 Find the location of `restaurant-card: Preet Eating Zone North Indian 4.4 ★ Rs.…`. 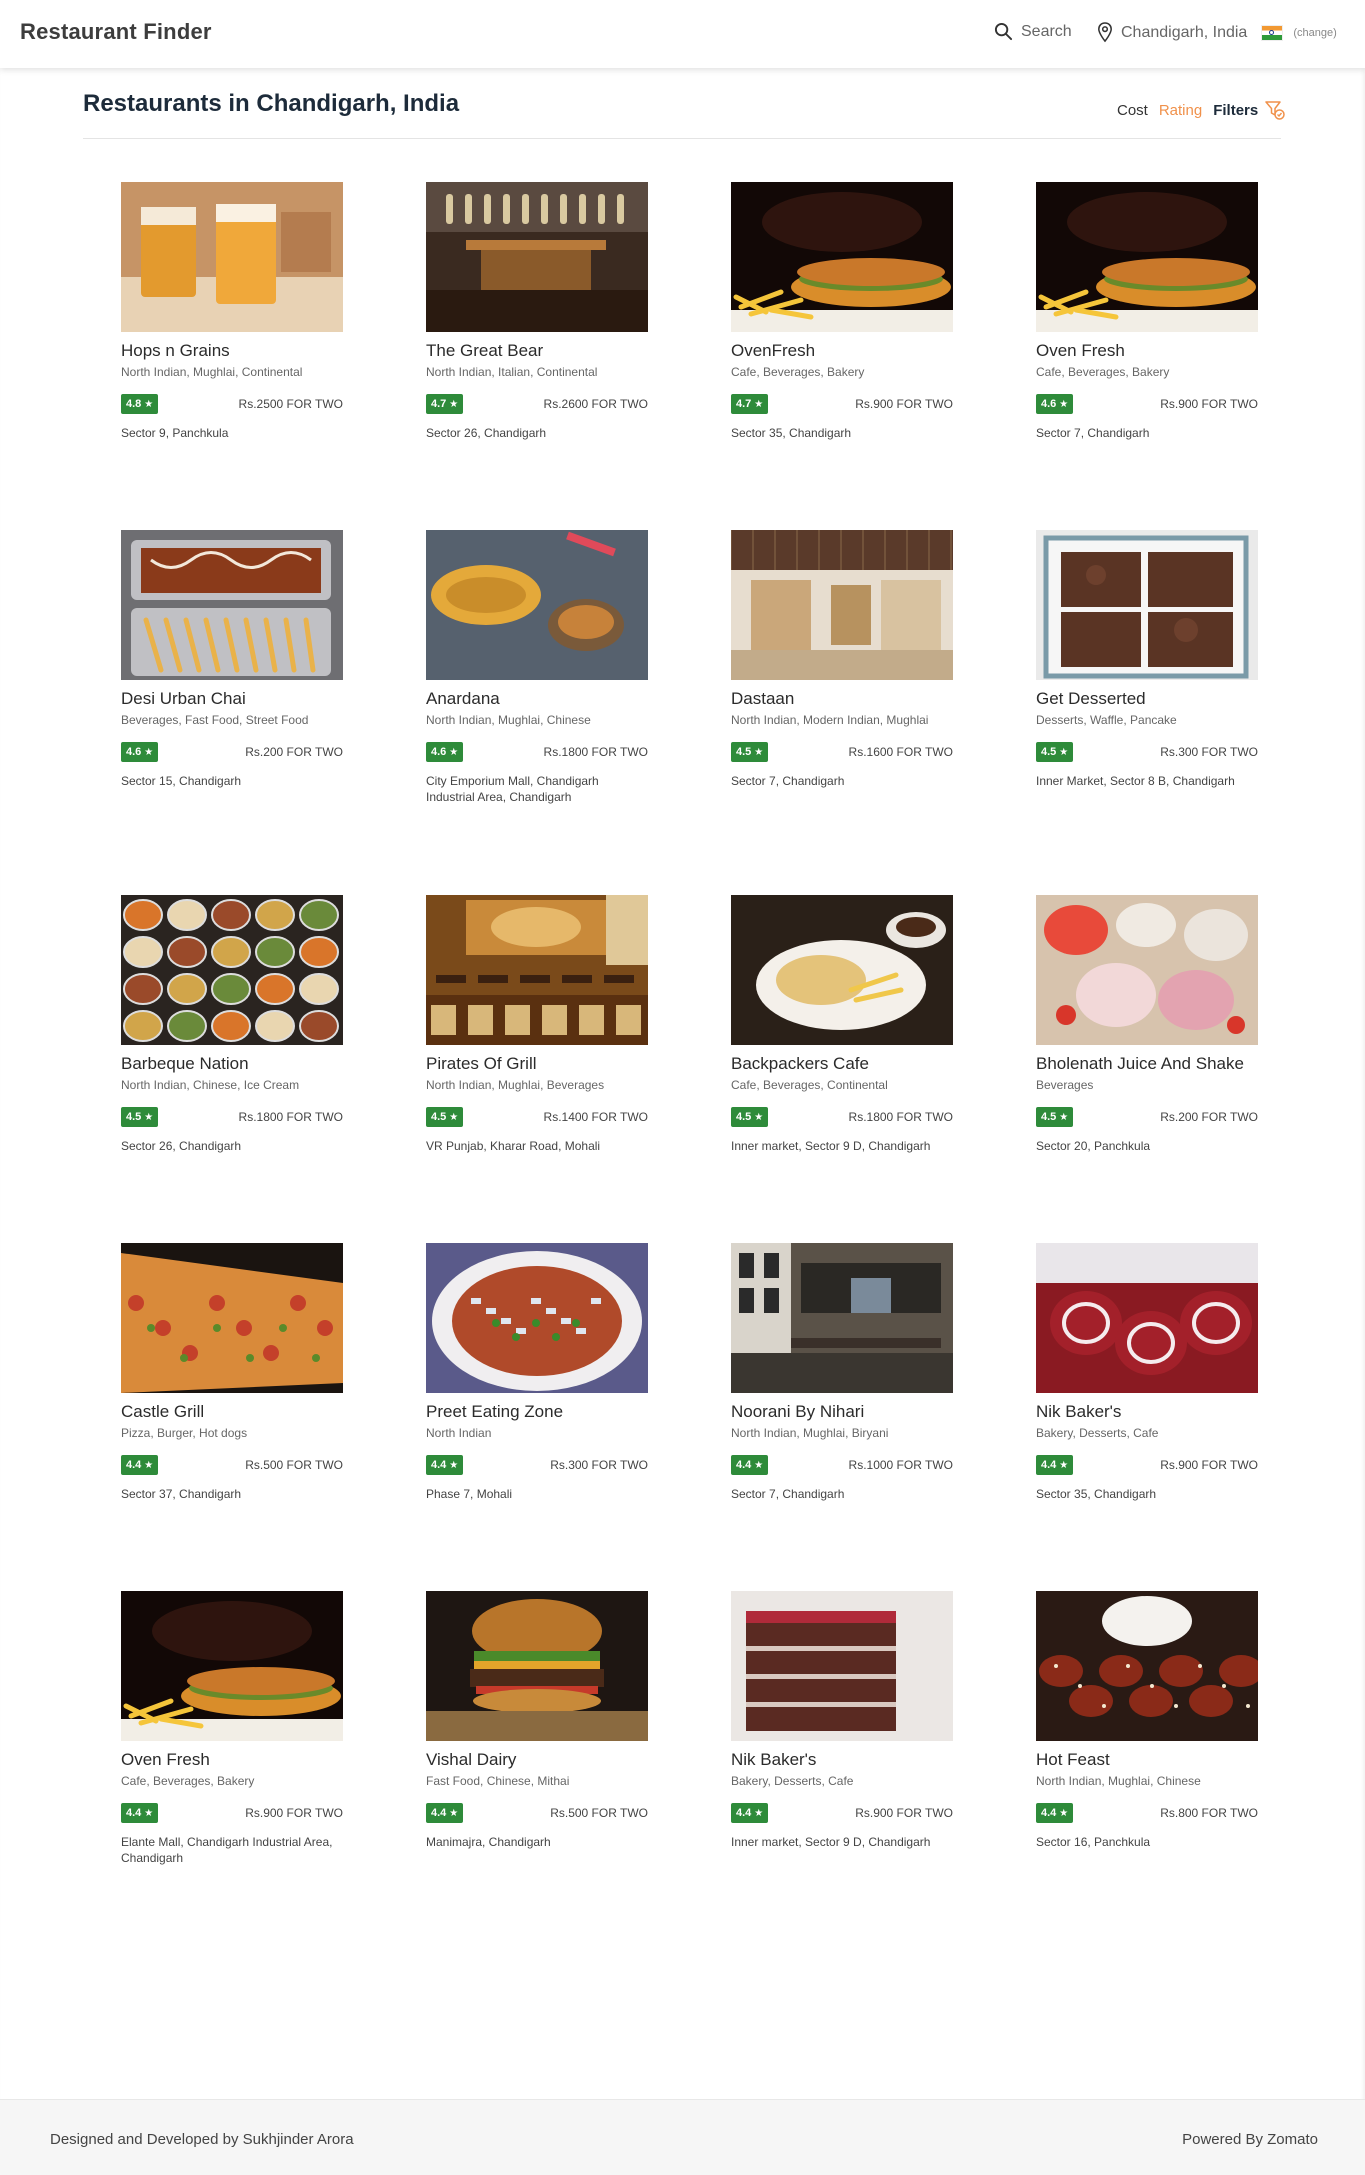

restaurant-card: Preet Eating Zone North Indian 4.4 ★ Rs.… is located at coordinates (537, 1372).